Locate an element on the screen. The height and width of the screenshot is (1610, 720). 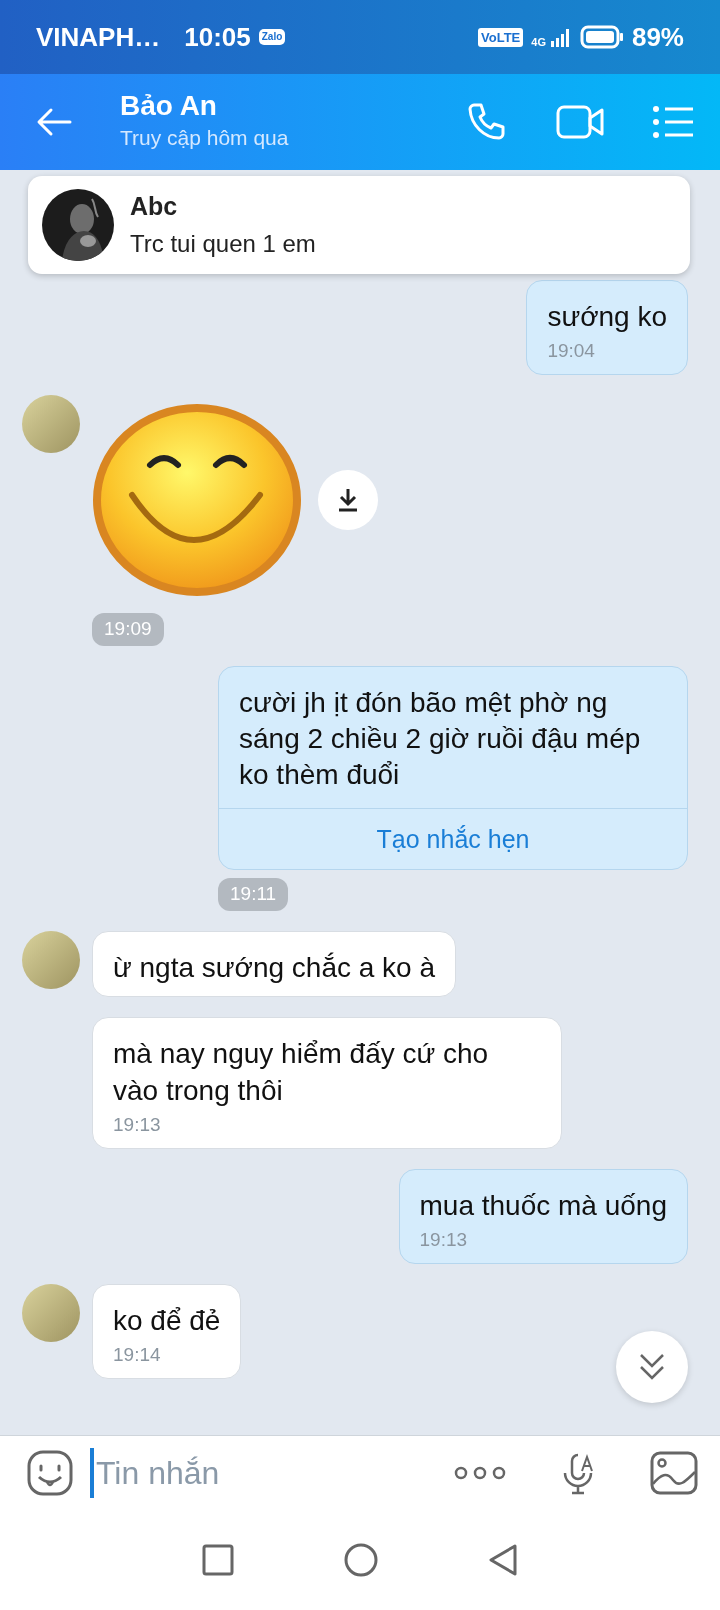
notification-sender: Abc is located at coordinates (154, 207).